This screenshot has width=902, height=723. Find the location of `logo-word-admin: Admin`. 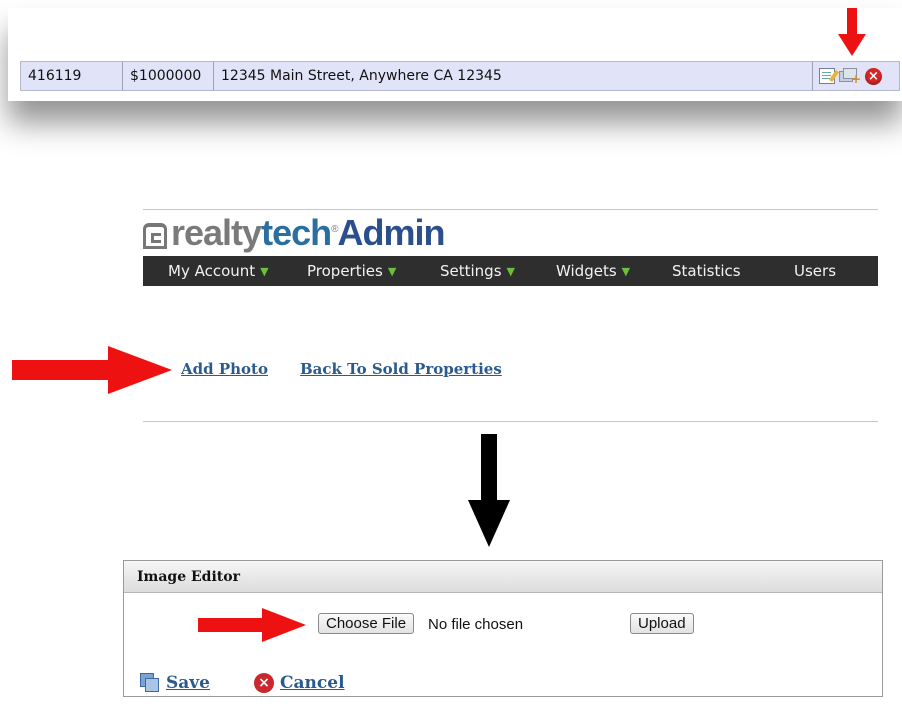

logo-word-admin: Admin is located at coordinates (391, 232).